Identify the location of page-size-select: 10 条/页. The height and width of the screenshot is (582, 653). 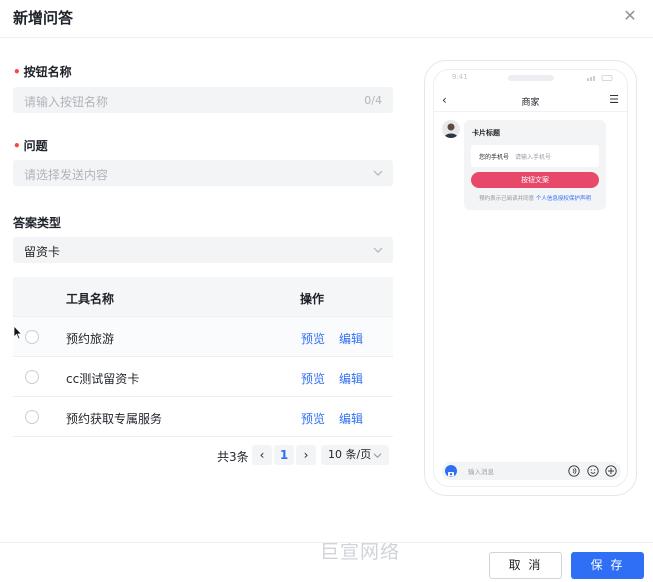
(355, 455).